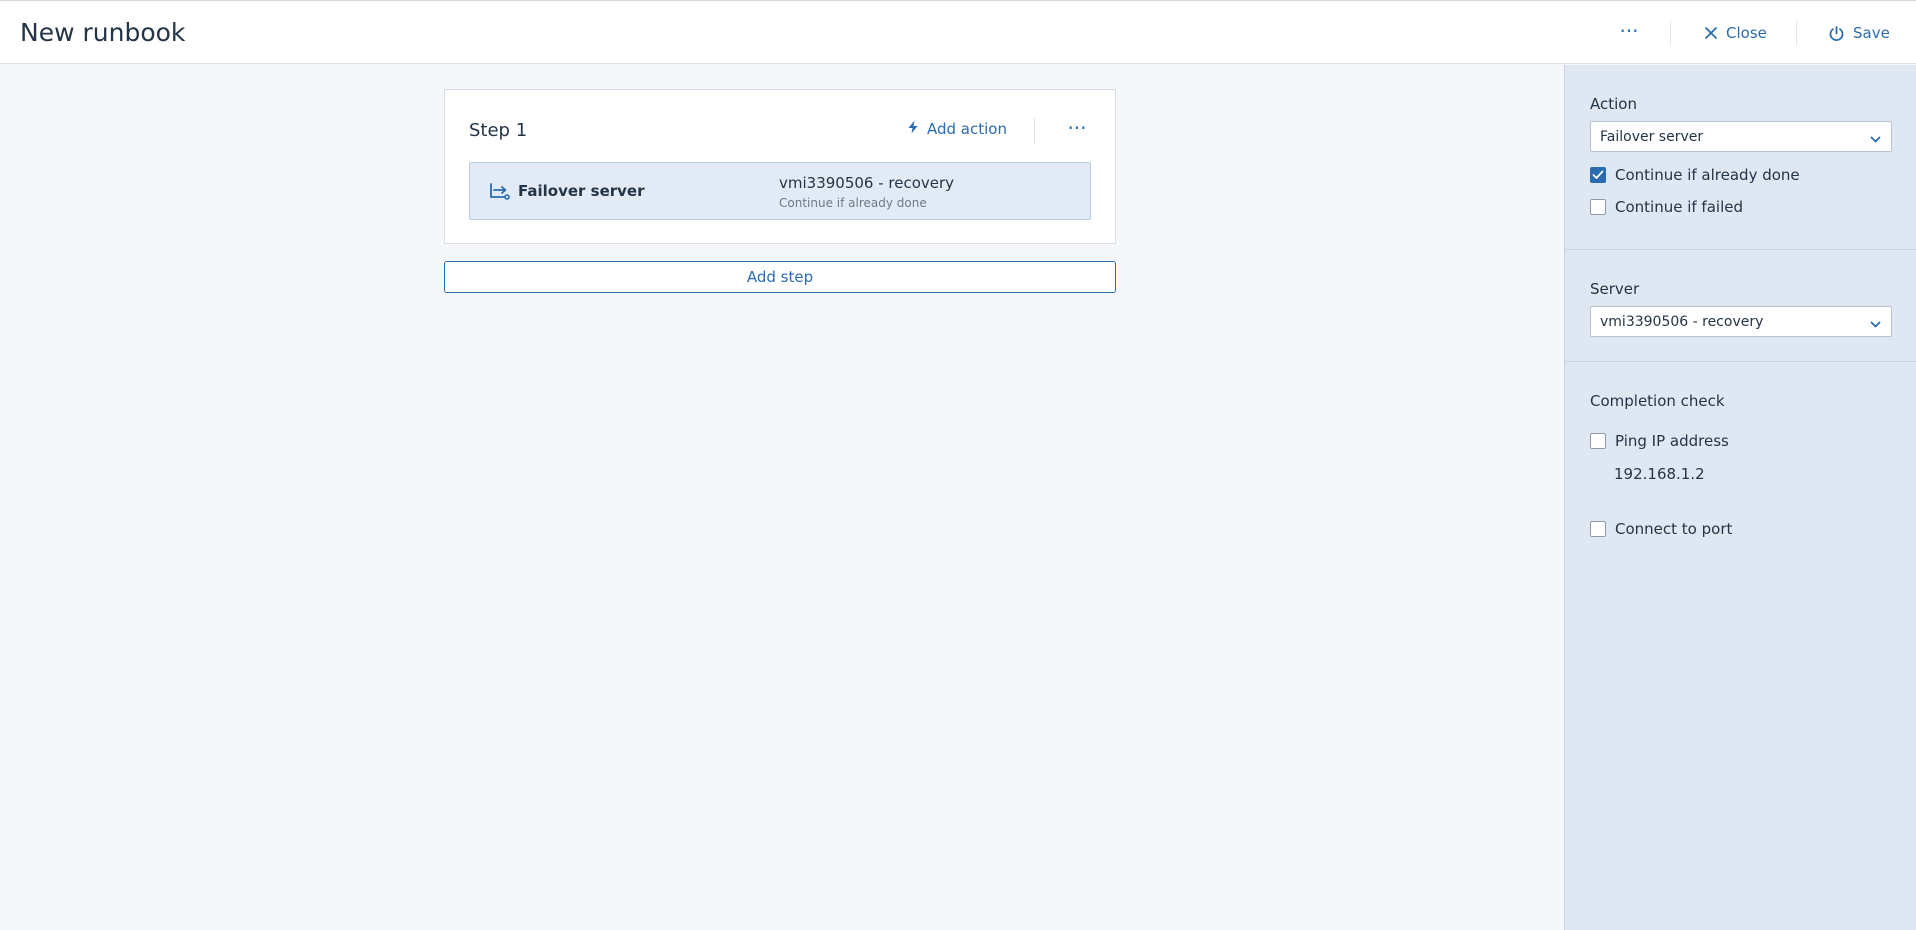 This screenshot has width=1916, height=930. Describe the element at coordinates (103, 32) in the screenshot. I see `page-title: New runbook` at that location.